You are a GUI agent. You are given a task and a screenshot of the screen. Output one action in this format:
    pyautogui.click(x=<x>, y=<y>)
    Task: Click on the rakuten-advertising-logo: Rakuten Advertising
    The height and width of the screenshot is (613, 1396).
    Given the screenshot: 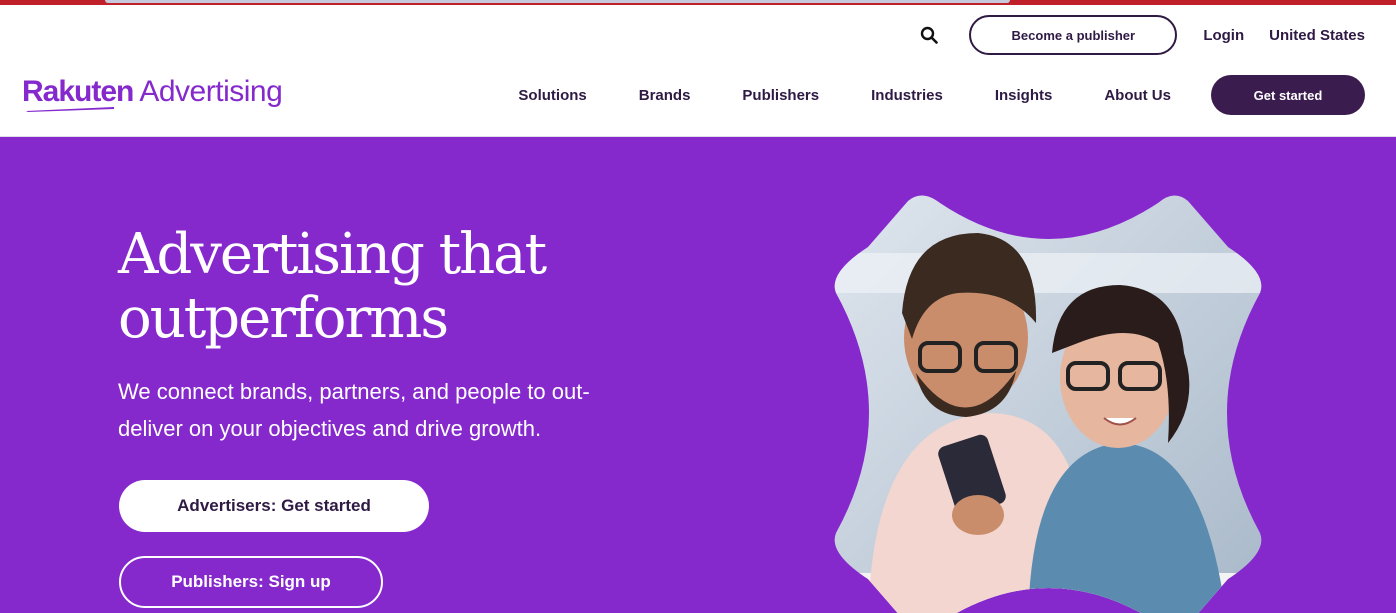 What is the action you would take?
    pyautogui.click(x=152, y=93)
    